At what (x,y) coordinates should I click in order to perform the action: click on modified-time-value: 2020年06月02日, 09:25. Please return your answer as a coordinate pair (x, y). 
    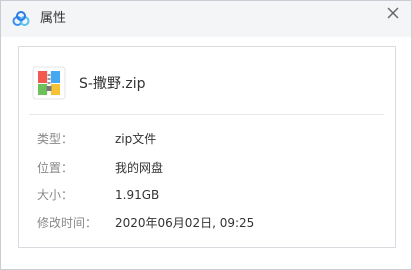
    Looking at the image, I should click on (185, 223).